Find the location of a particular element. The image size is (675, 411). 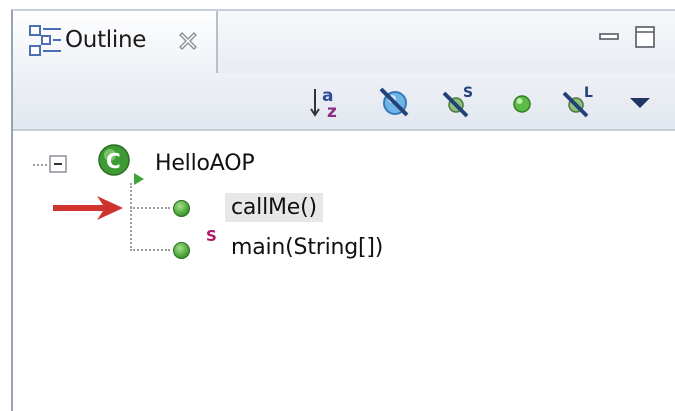

tree-connector-root is located at coordinates (40, 165).